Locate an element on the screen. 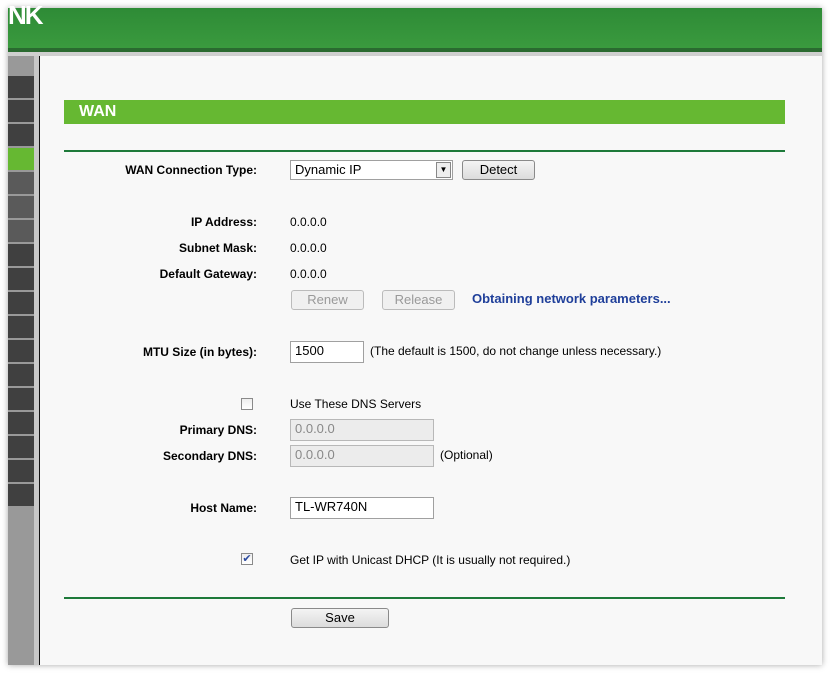 Image resolution: width=830 pixels, height=673 pixels. subnet-mask-label: Subnet Mask: is located at coordinates (217, 248).